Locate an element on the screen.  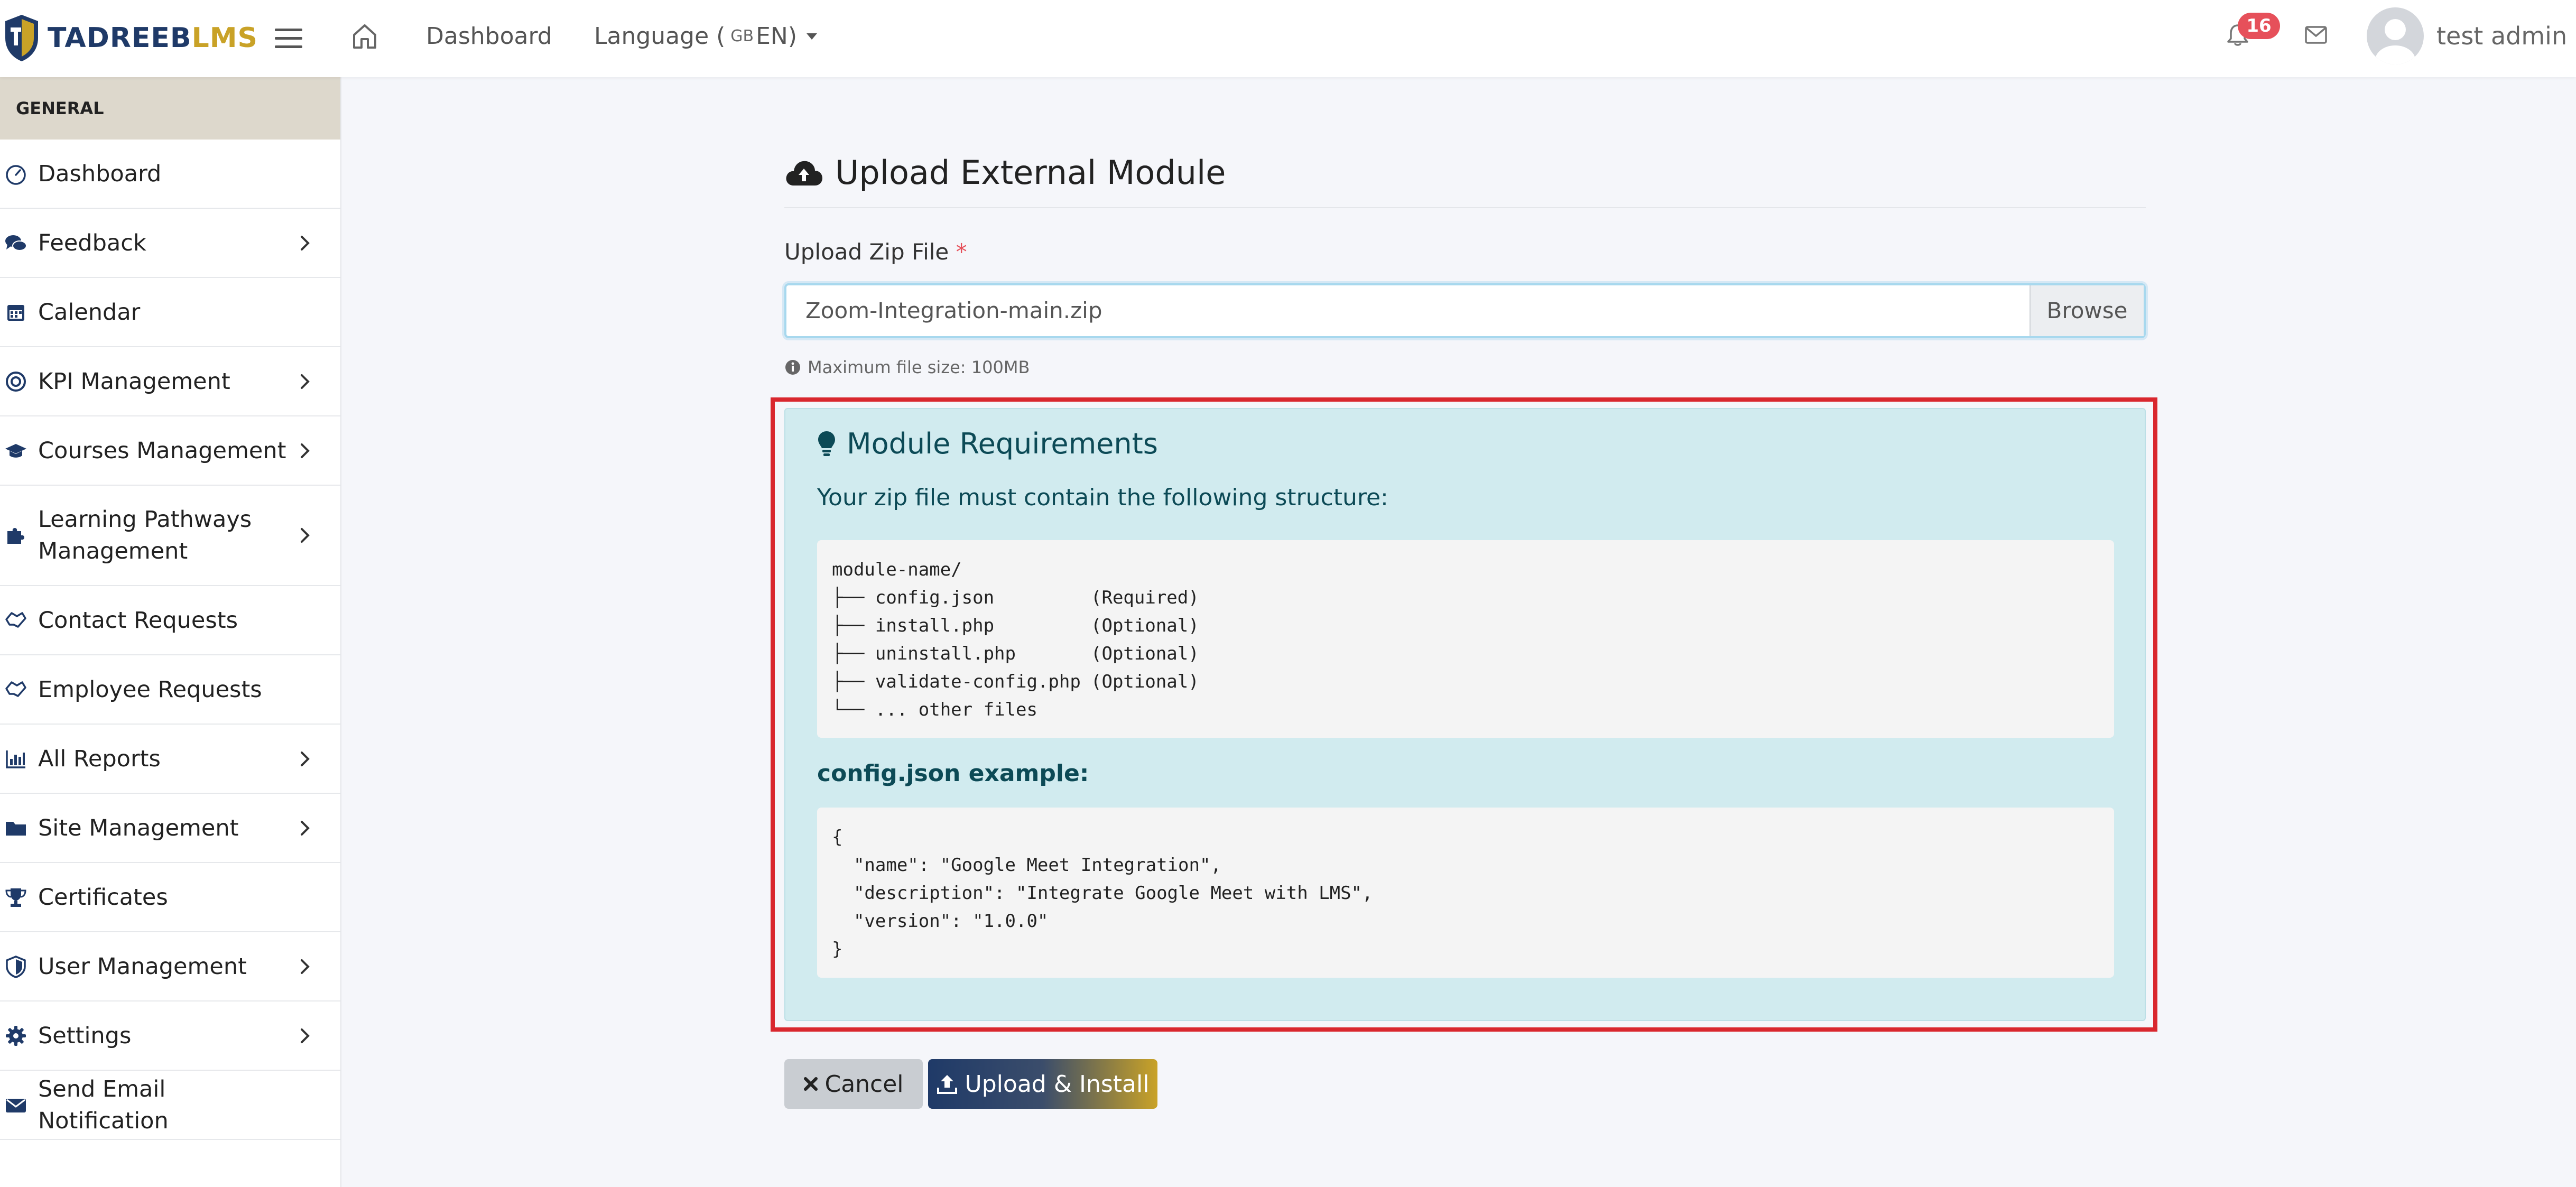
sidebar-item-kpi-management: KPI Management is located at coordinates (170, 381).